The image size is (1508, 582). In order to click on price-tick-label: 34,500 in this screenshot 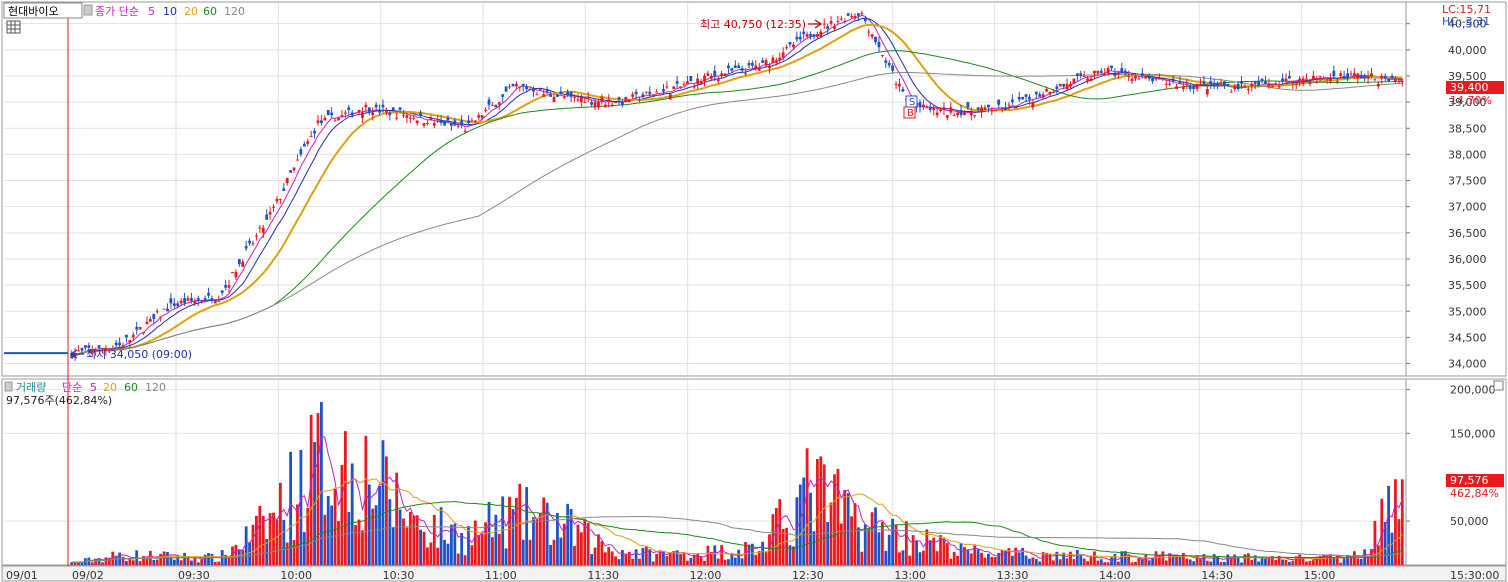, I will do `click(1467, 337)`.